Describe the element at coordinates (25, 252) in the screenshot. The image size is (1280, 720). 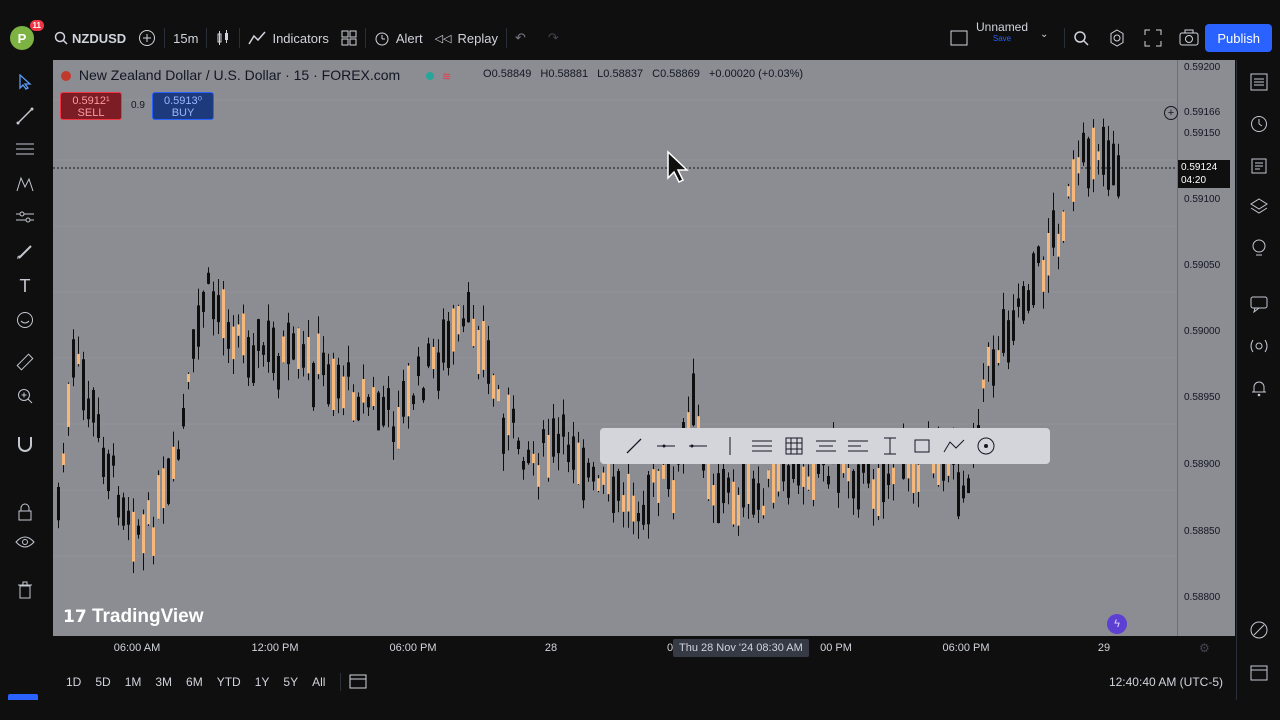
I see `brush-icon` at that location.